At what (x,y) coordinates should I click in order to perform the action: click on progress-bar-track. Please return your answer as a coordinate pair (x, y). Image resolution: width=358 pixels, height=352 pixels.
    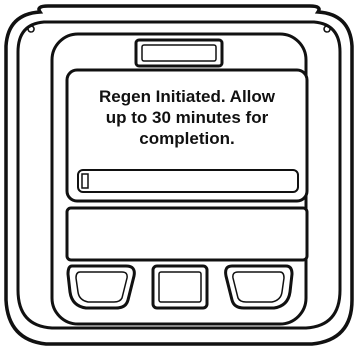
    Looking at the image, I should click on (188, 181).